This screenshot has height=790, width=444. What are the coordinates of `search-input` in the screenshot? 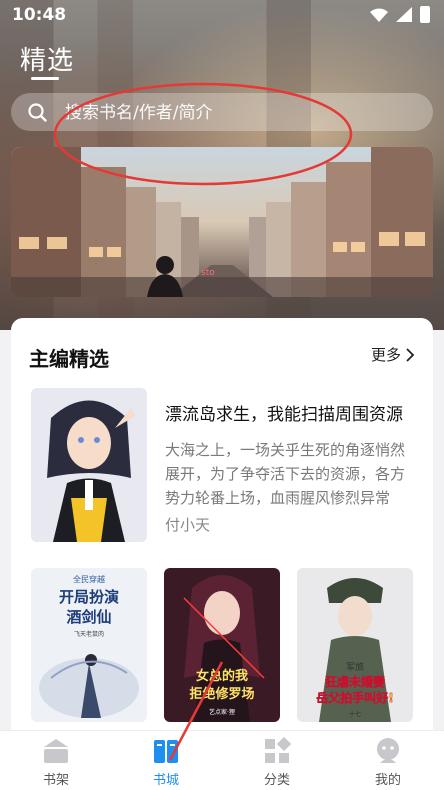 It's located at (235, 113).